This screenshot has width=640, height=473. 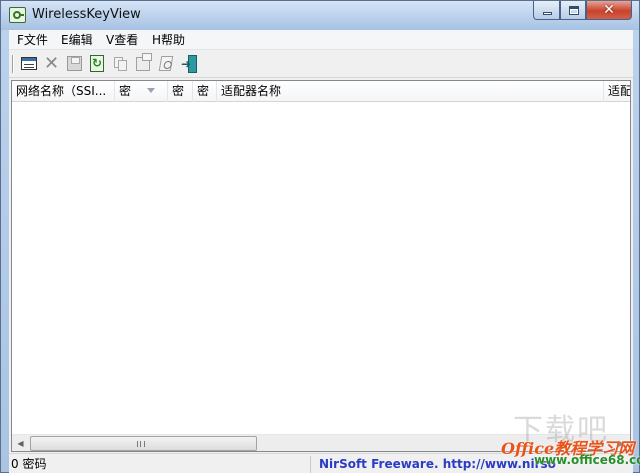 What do you see at coordinates (180, 91) in the screenshot?
I see `column-key-2: 密` at bounding box center [180, 91].